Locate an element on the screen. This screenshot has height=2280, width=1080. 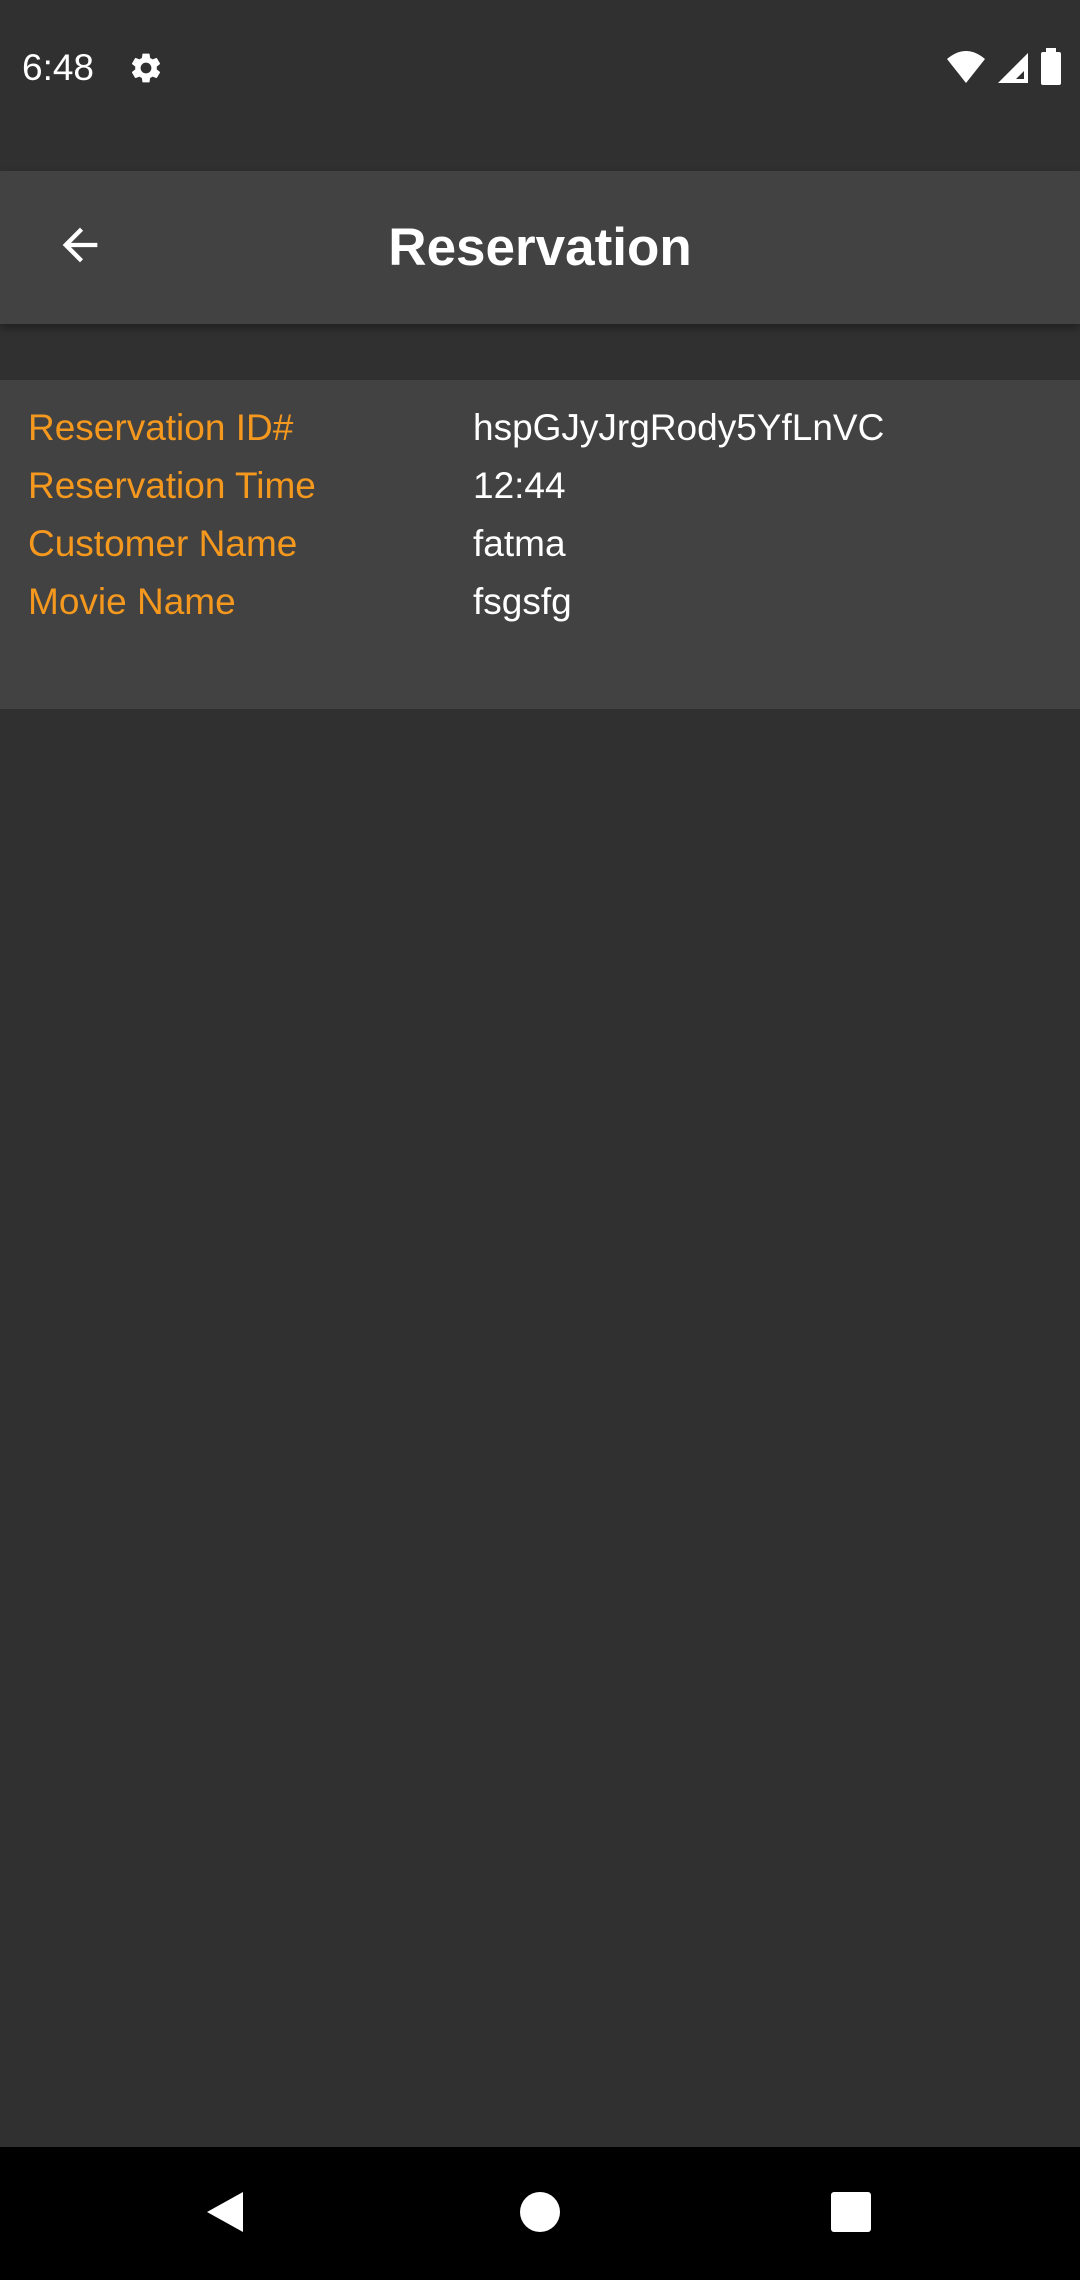
detail-row-movie-name: Movie Name fsgsfg is located at coordinates (540, 602).